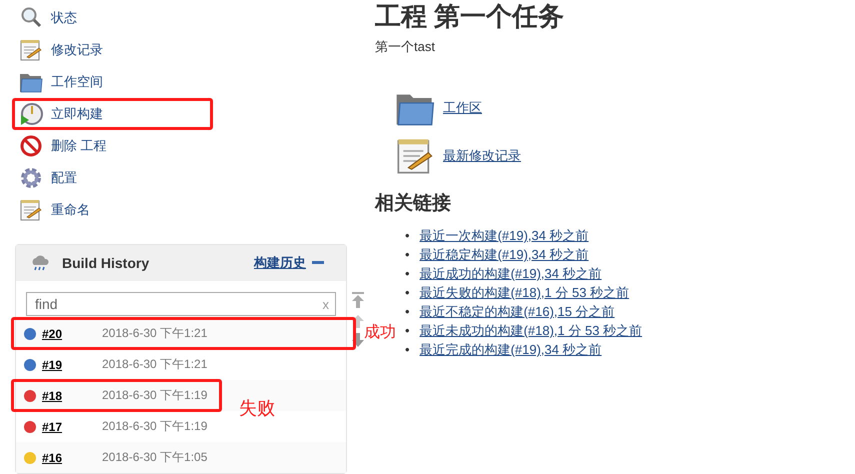 This screenshot has height=474, width=855. What do you see at coordinates (72, 395) in the screenshot?
I see `build-link: #18` at bounding box center [72, 395].